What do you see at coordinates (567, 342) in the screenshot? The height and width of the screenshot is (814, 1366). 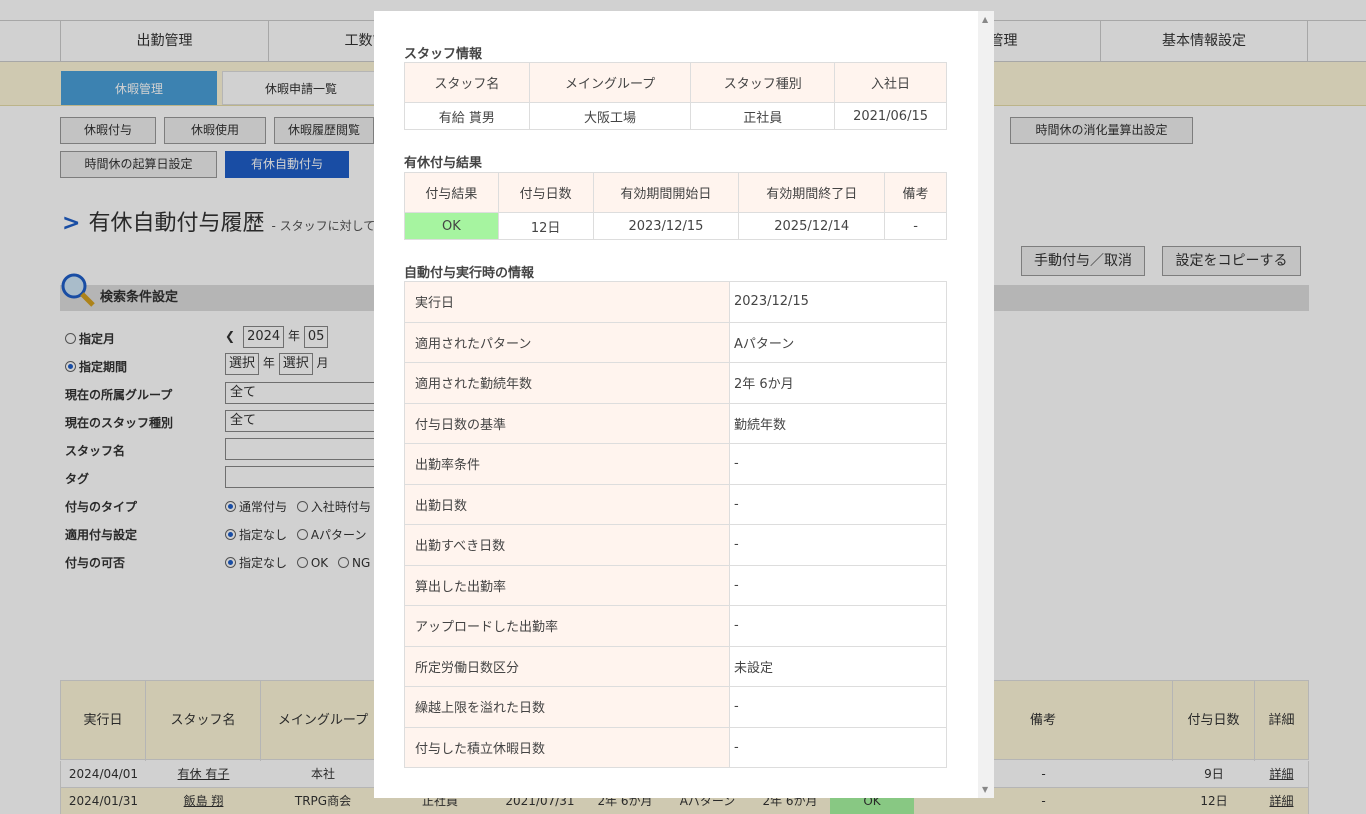 I see `info-key: 適用されたパターン` at bounding box center [567, 342].